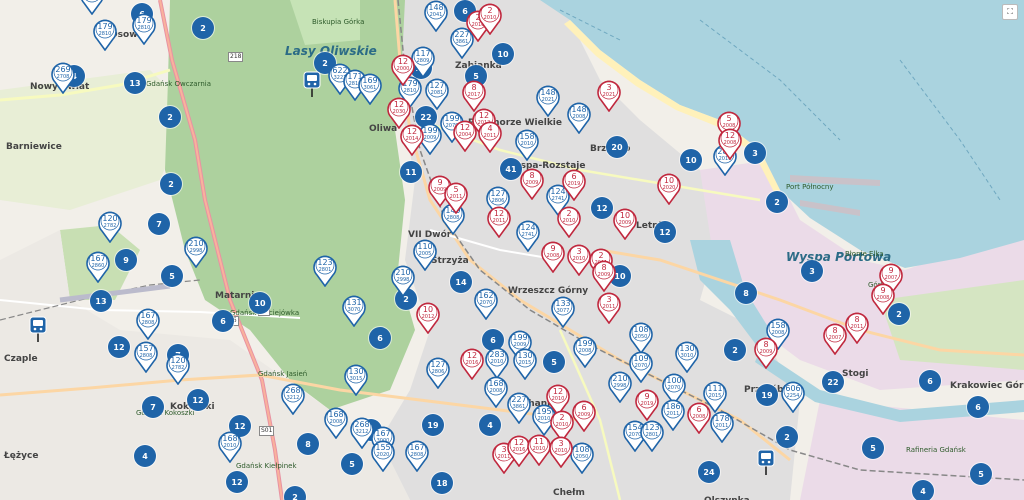  What do you see at coordinates (585, 351) in the screenshot?
I see `bus-pin: 199 2008` at bounding box center [585, 351].